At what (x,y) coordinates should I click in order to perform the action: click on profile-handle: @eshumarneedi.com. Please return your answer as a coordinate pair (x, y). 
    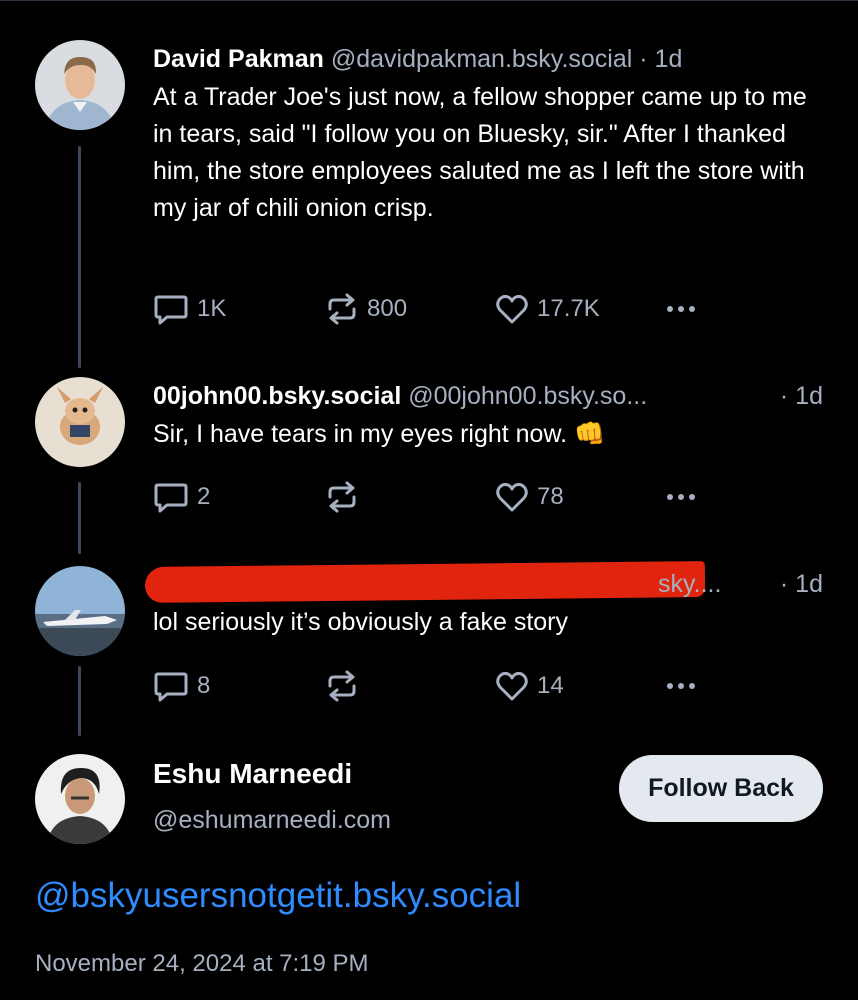
    Looking at the image, I should click on (272, 820).